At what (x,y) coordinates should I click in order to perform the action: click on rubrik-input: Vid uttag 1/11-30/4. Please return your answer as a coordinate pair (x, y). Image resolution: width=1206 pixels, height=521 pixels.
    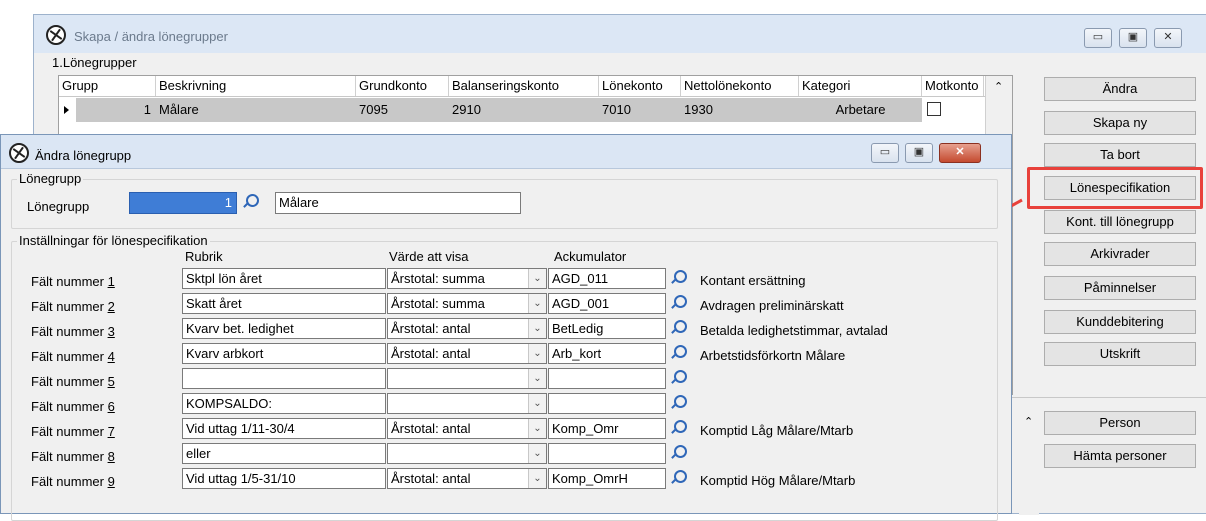
    Looking at the image, I should click on (284, 428).